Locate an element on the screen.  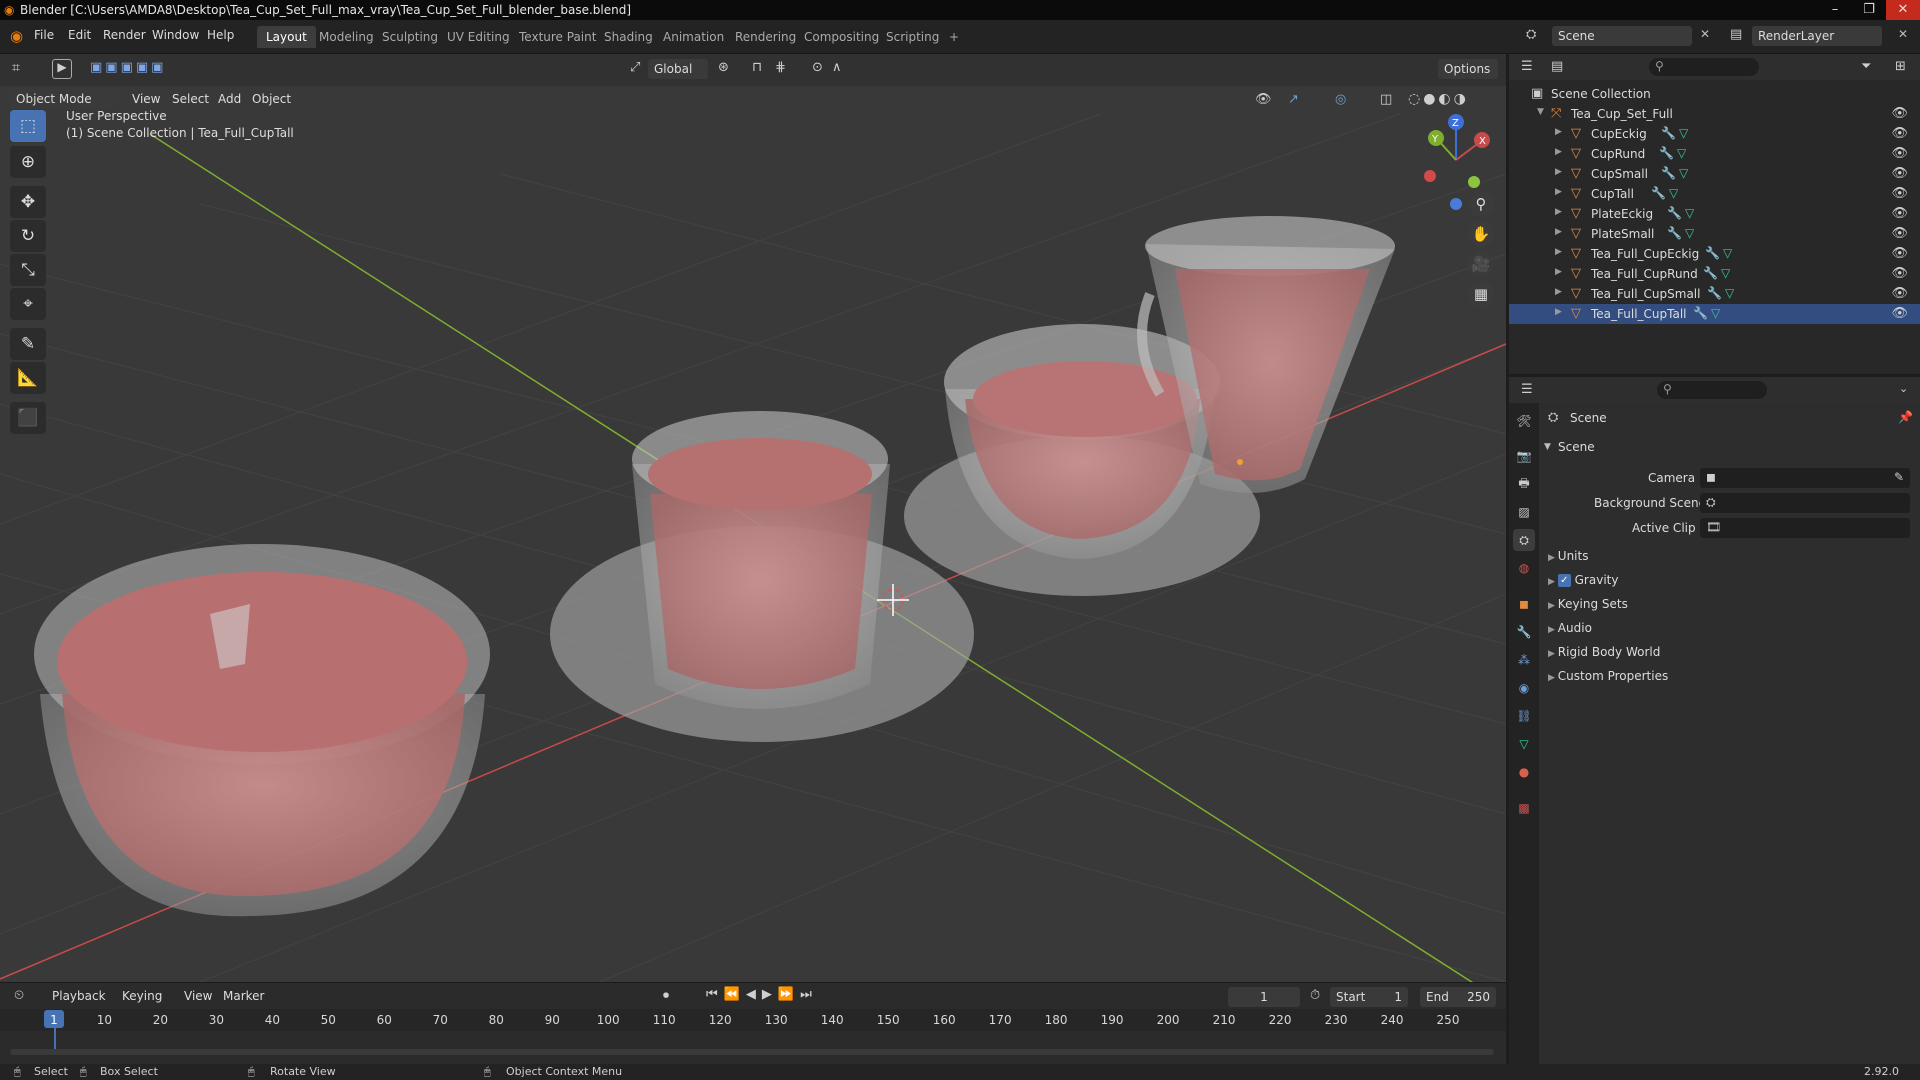
scene-properties-tab: ⛭ is located at coordinates (1524, 540).